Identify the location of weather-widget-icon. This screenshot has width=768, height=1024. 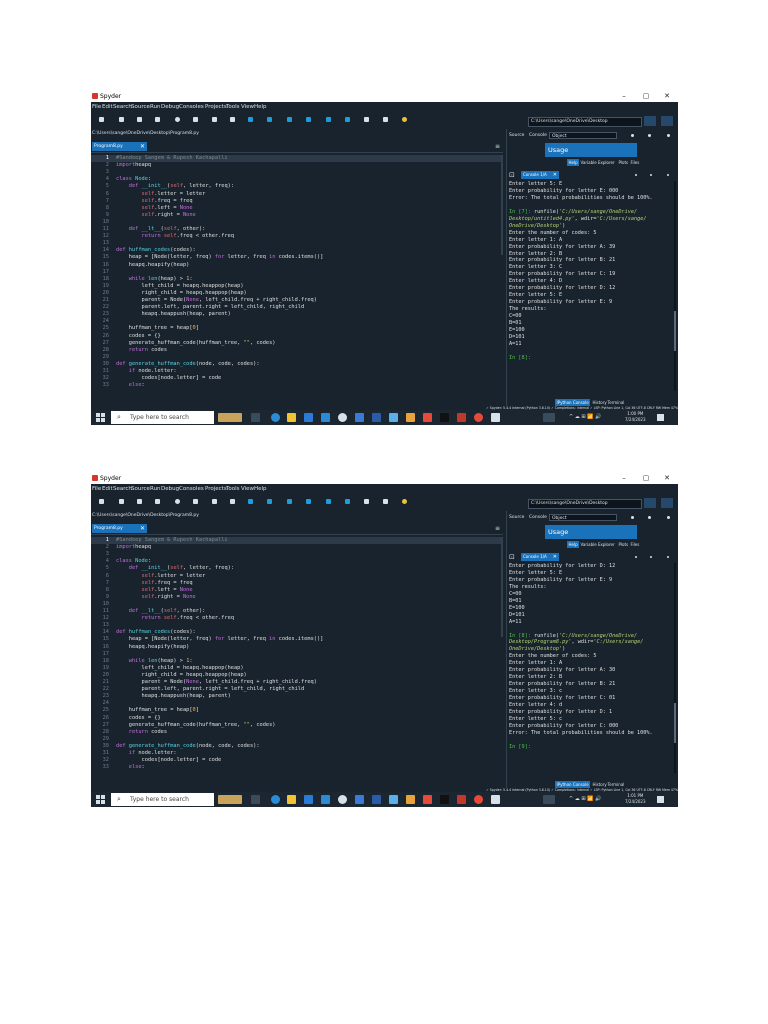
(230, 799).